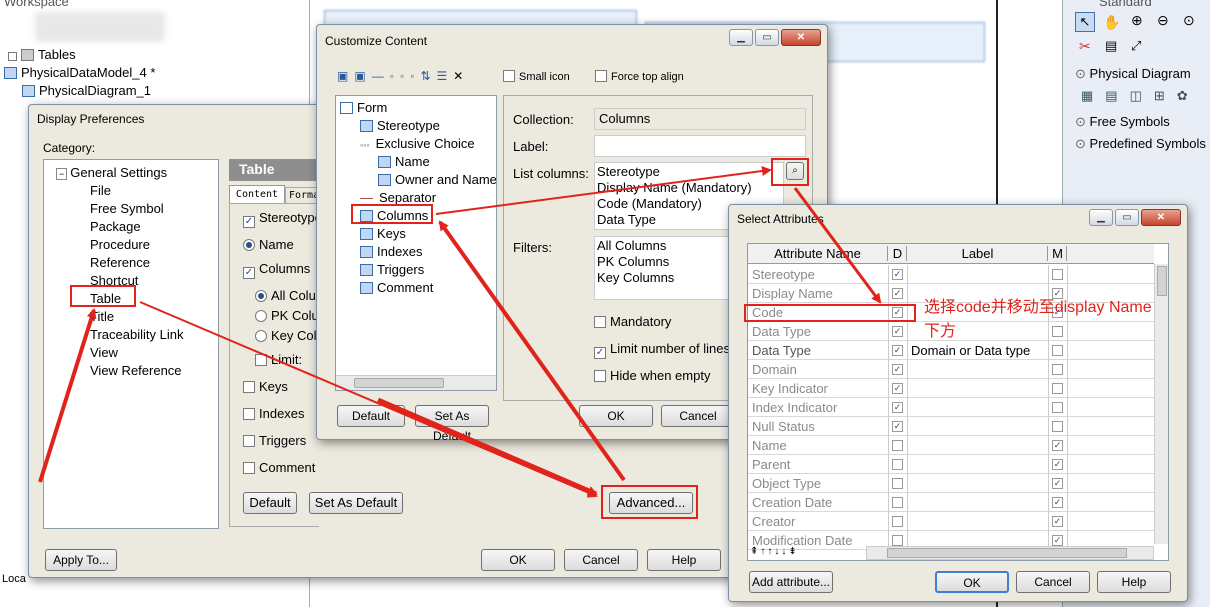 The width and height of the screenshot is (1210, 607). What do you see at coordinates (603, 190) in the screenshot?
I see `arrow-columns-to-button` at bounding box center [603, 190].